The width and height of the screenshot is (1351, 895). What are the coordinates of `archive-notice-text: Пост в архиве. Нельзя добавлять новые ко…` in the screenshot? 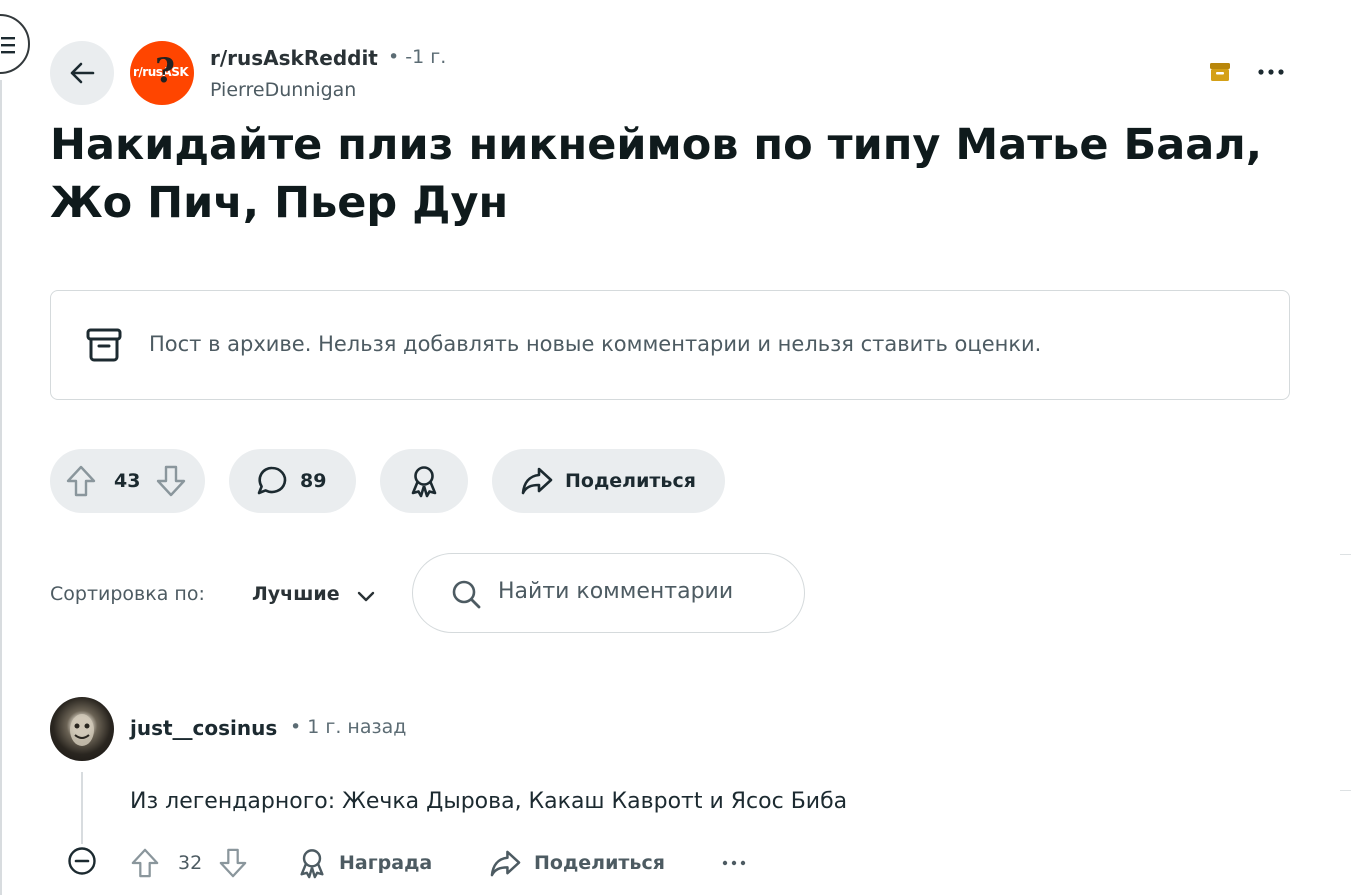 It's located at (595, 344).